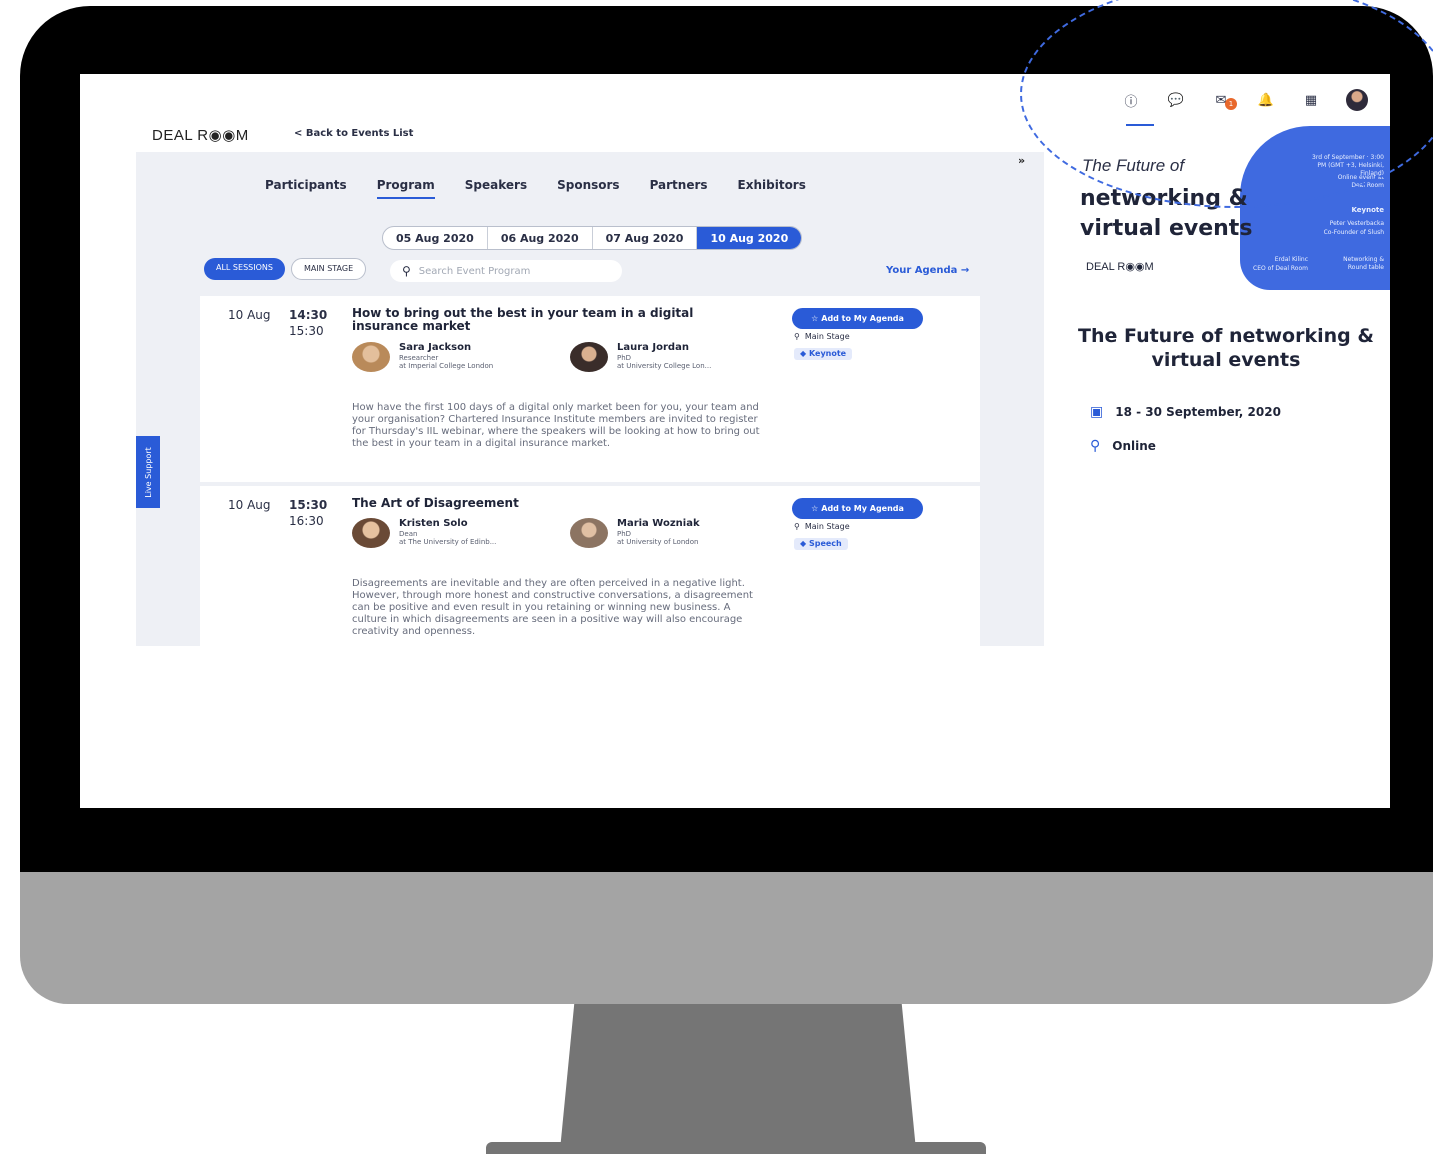 This screenshot has height=1154, width=1433. Describe the element at coordinates (435, 347) in the screenshot. I see `speaker-name: Sara Jackson` at that location.